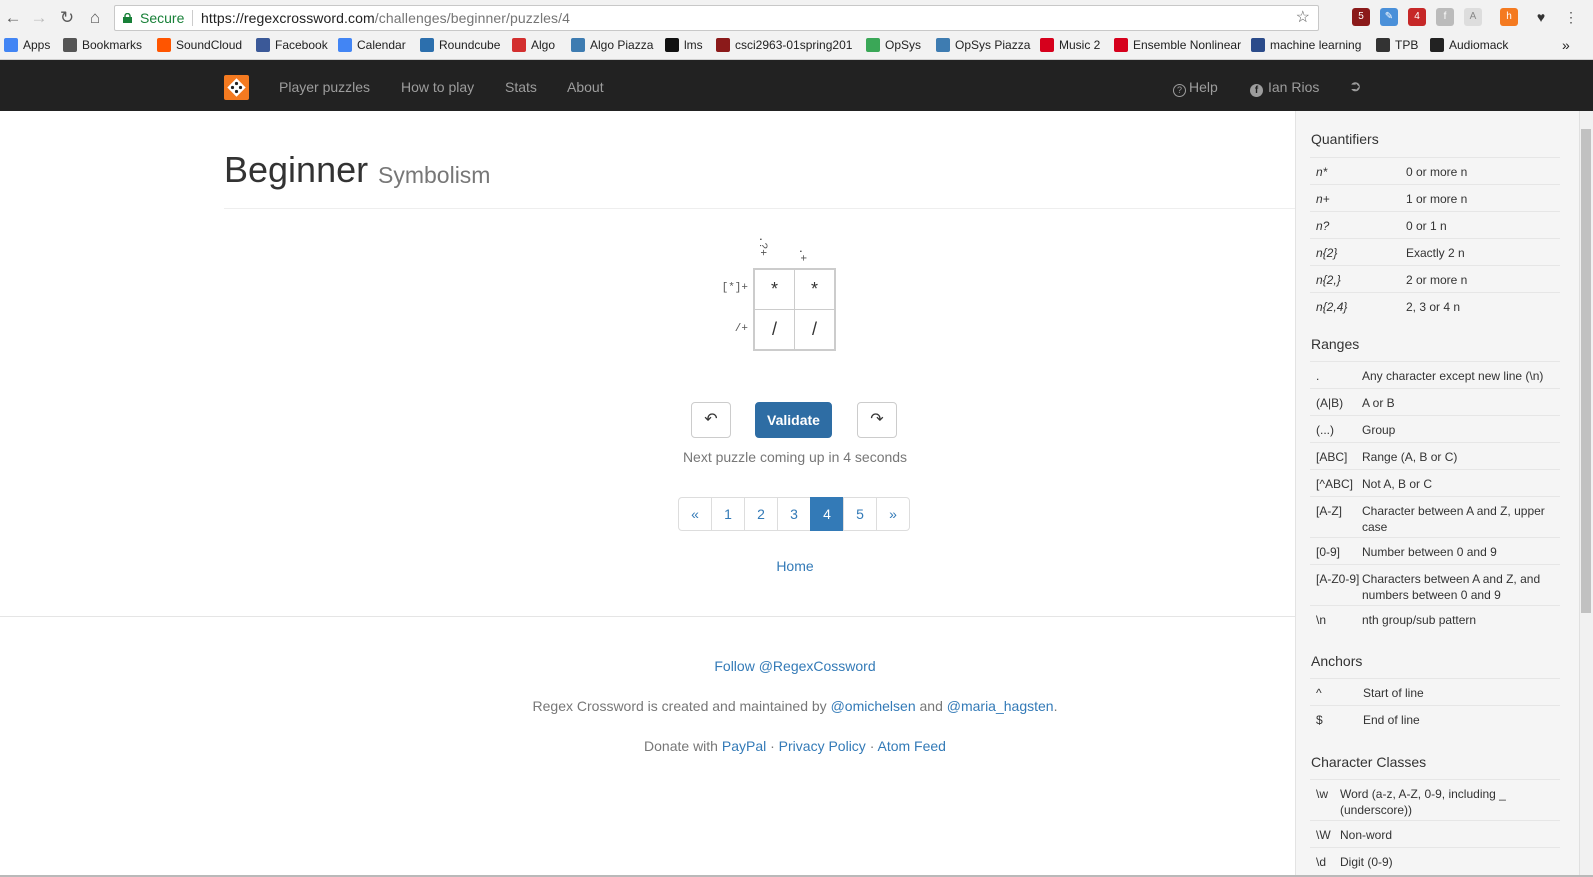  What do you see at coordinates (1323, 199) in the screenshot?
I see `sidebar-syntax: n+` at bounding box center [1323, 199].